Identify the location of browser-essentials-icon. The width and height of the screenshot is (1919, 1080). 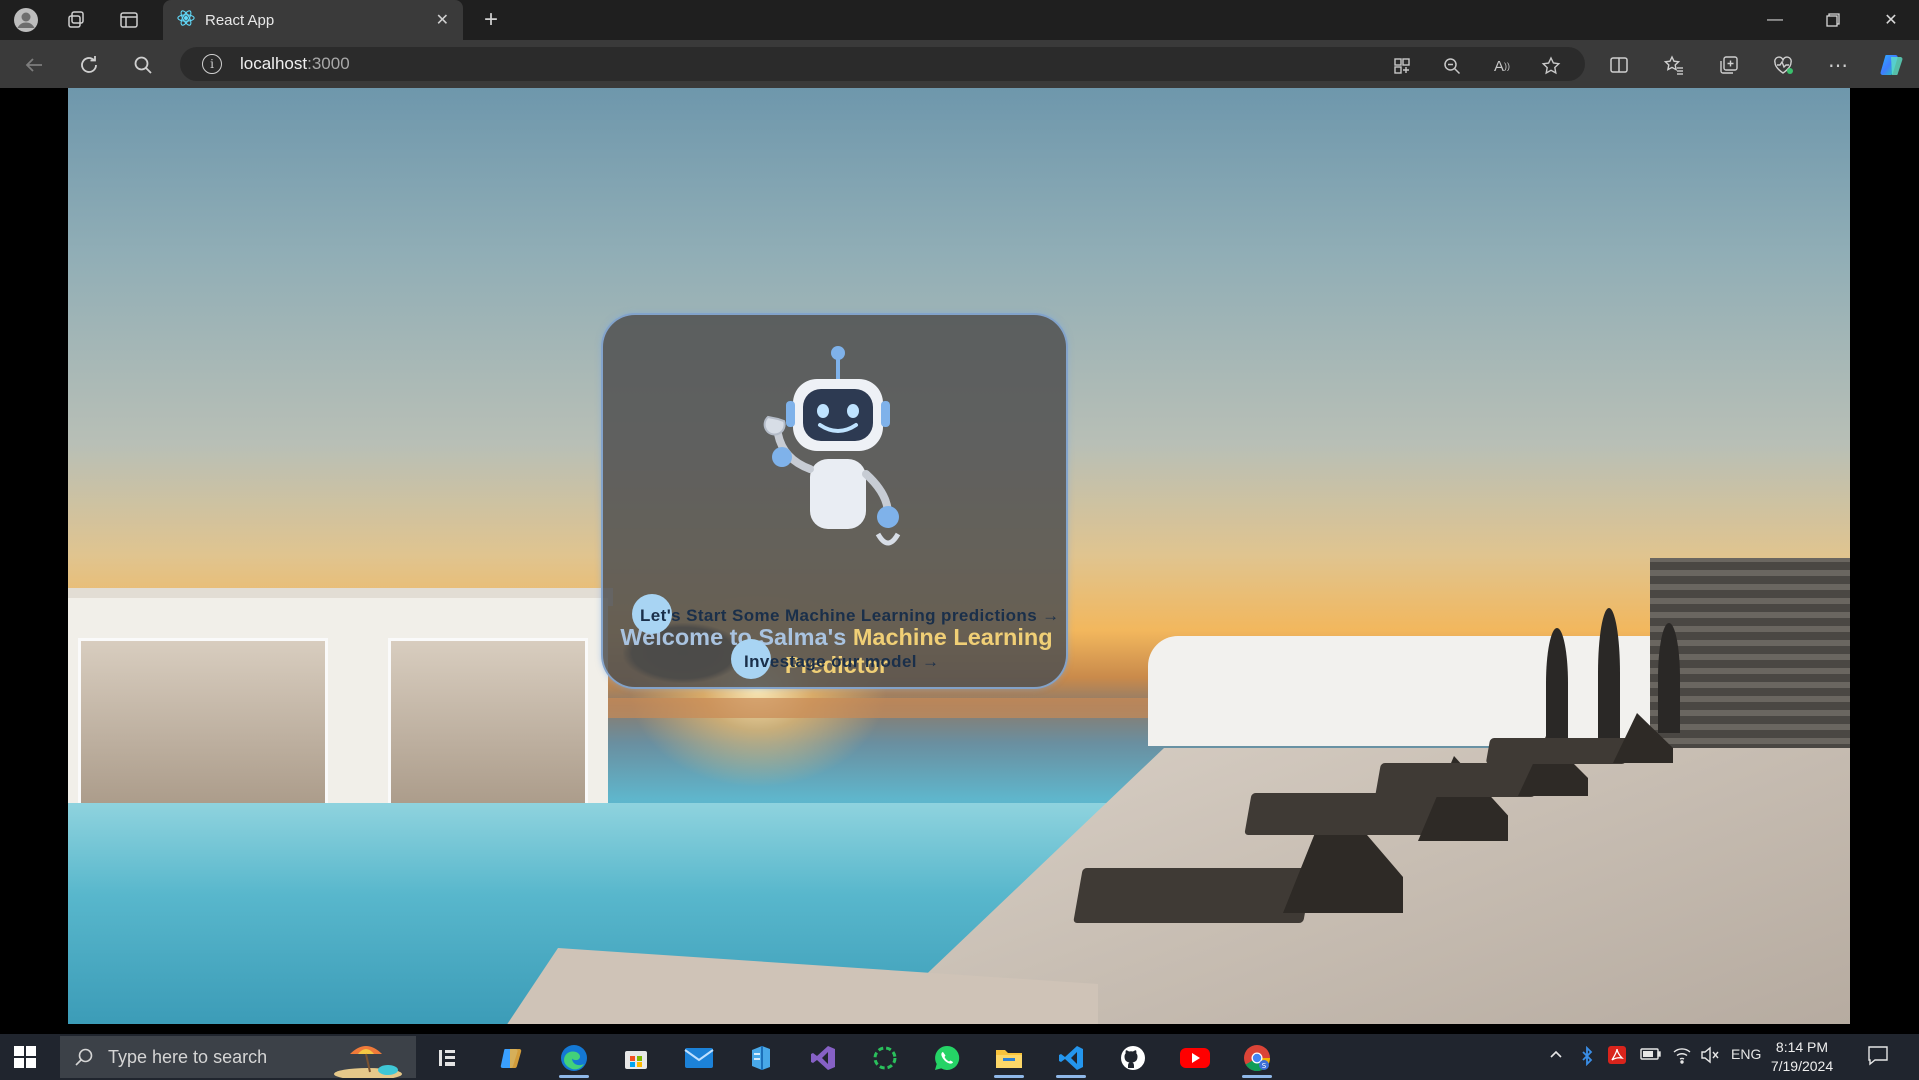
(1783, 65).